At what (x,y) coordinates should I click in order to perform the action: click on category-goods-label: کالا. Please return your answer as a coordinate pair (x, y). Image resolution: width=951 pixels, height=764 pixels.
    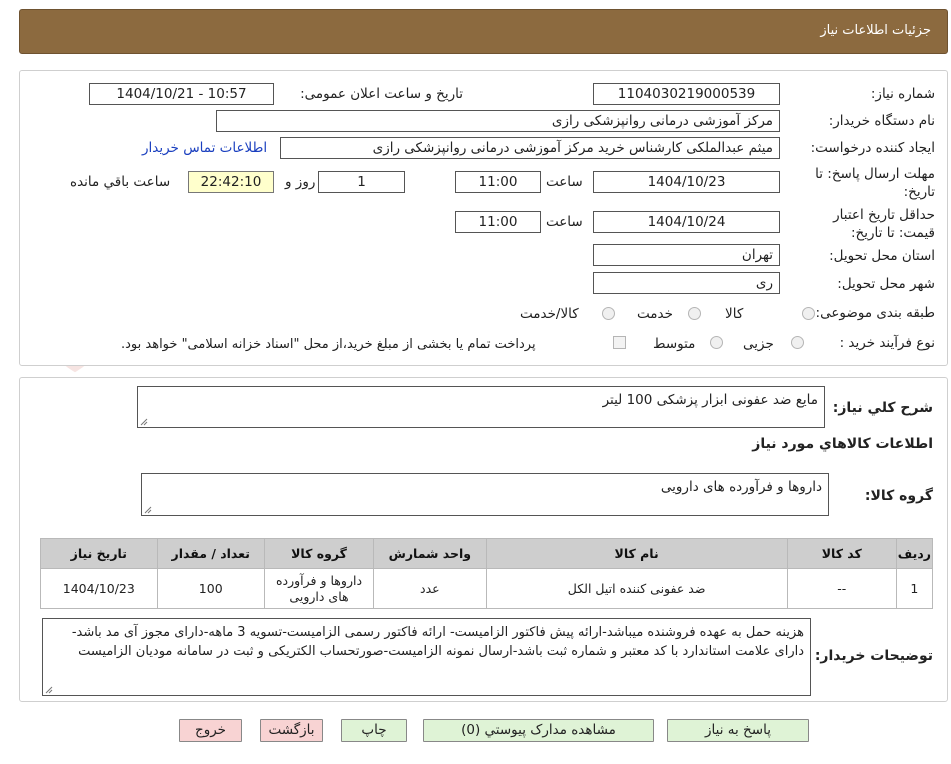
    Looking at the image, I should click on (734, 314).